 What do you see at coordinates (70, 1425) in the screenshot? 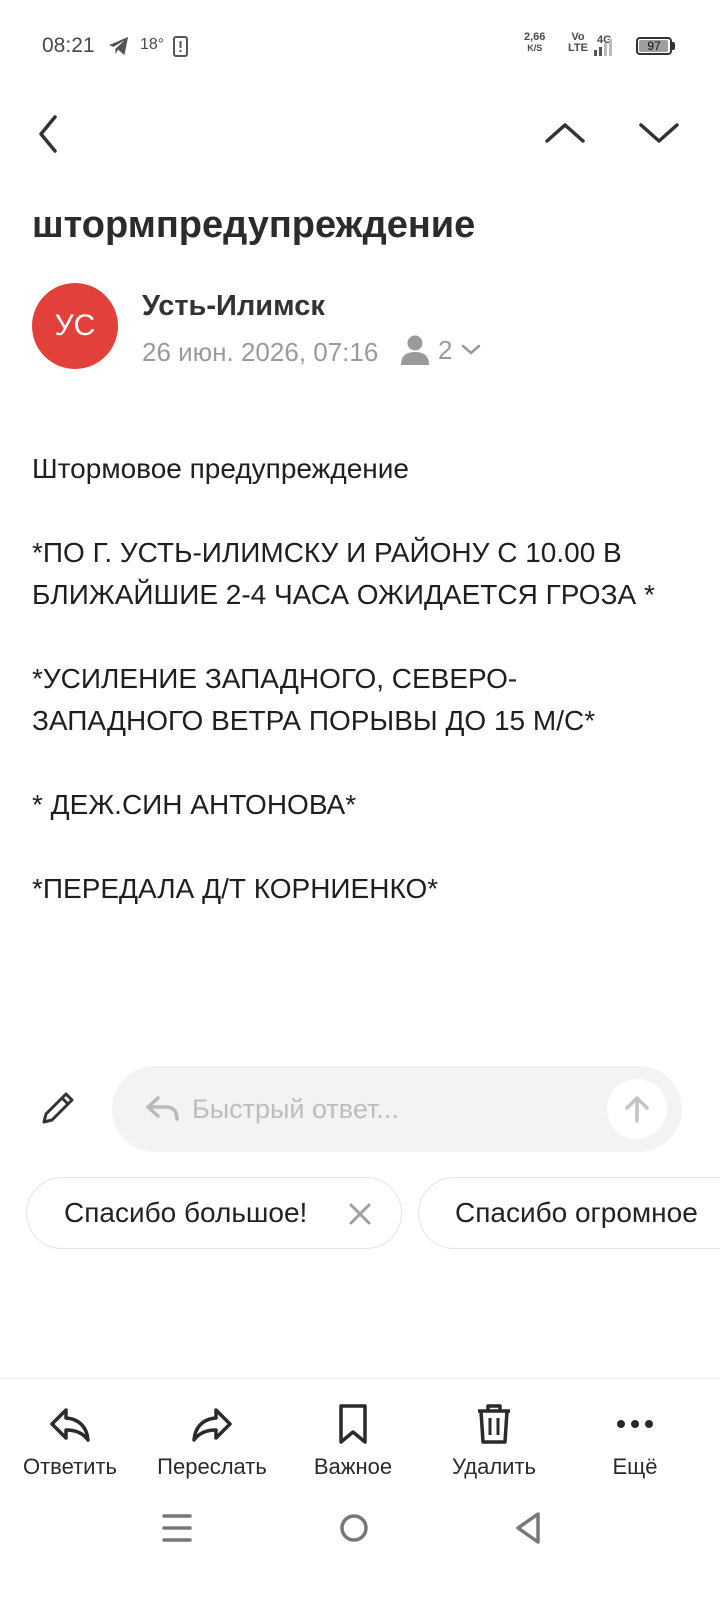
I see `reply-icon` at bounding box center [70, 1425].